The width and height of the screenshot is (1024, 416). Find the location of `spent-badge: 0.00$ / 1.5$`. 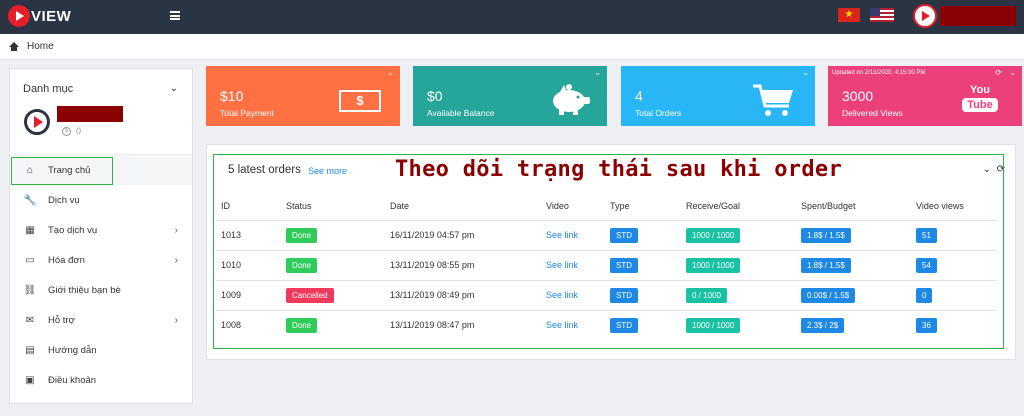

spent-badge: 0.00$ / 1.5$ is located at coordinates (828, 295).